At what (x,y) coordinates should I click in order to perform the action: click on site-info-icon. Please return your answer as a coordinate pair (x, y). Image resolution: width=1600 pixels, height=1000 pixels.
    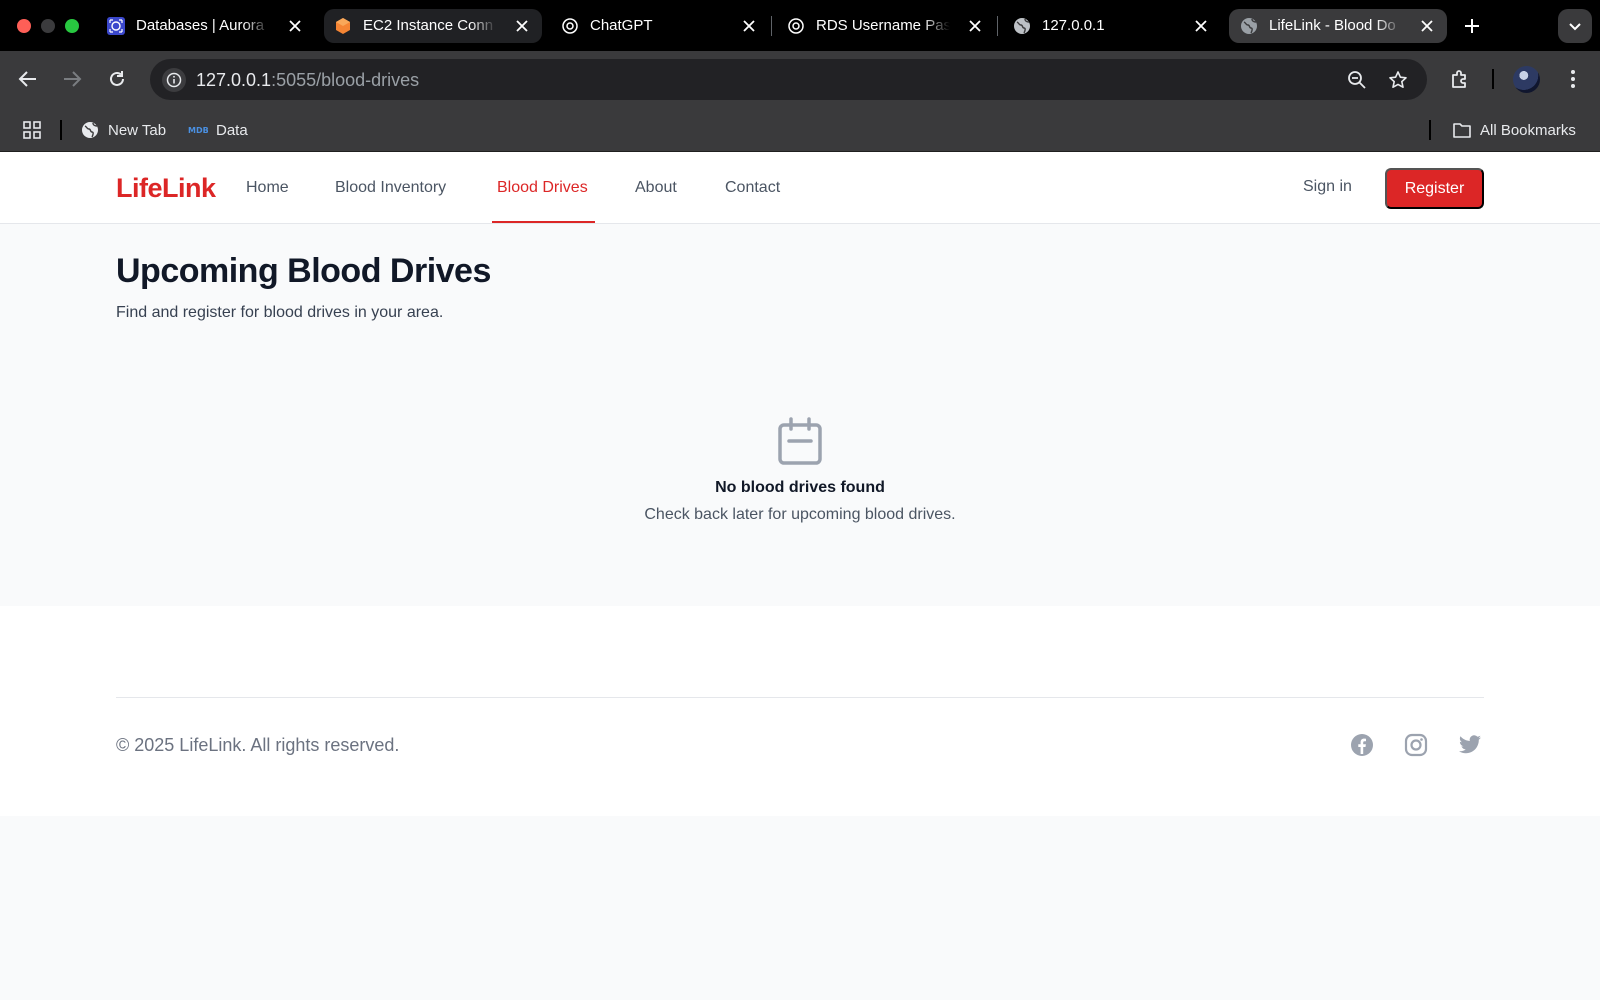
    Looking at the image, I should click on (174, 80).